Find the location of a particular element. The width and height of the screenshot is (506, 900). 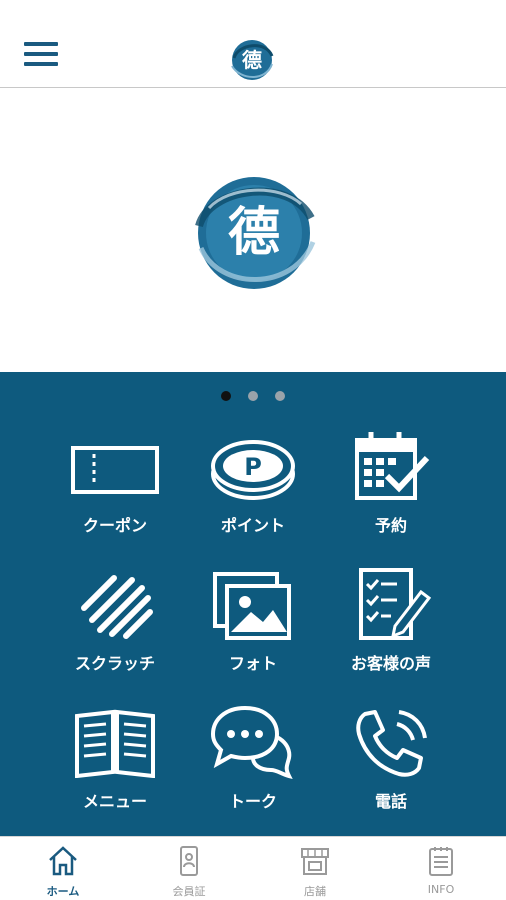

info-icon is located at coordinates (441, 861).